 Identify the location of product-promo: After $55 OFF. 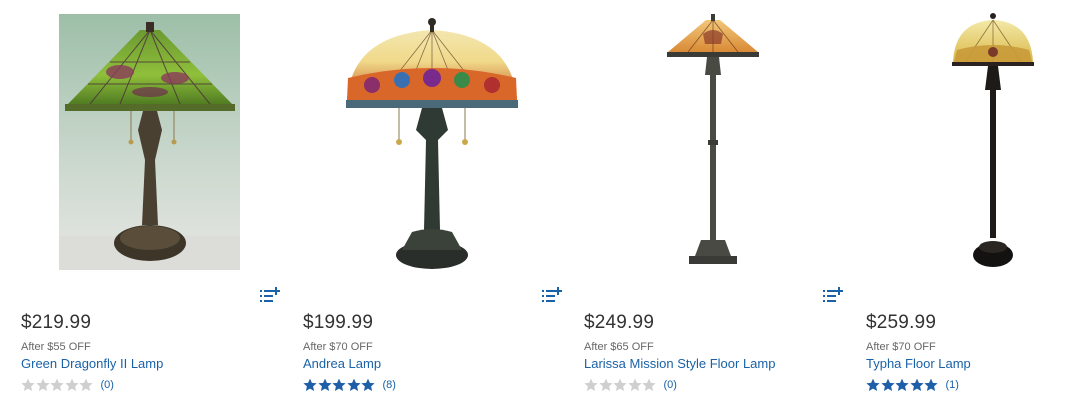
(56, 347).